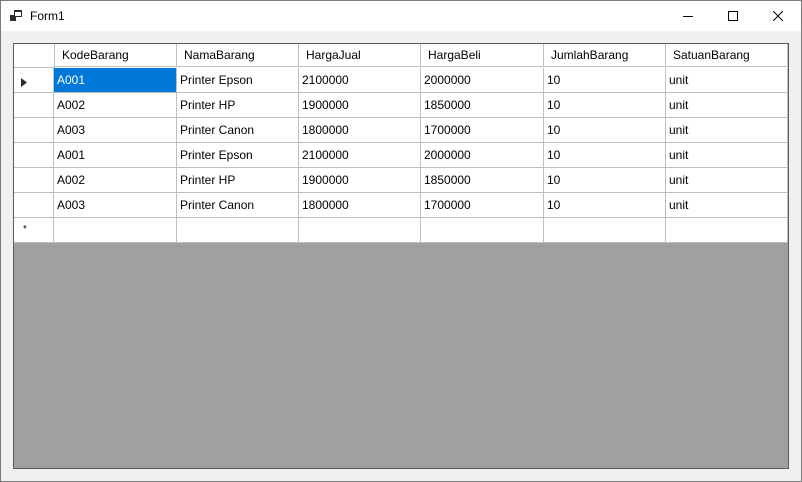 This screenshot has height=482, width=802. Describe the element at coordinates (47, 16) in the screenshot. I see `window-title: Form1` at that location.